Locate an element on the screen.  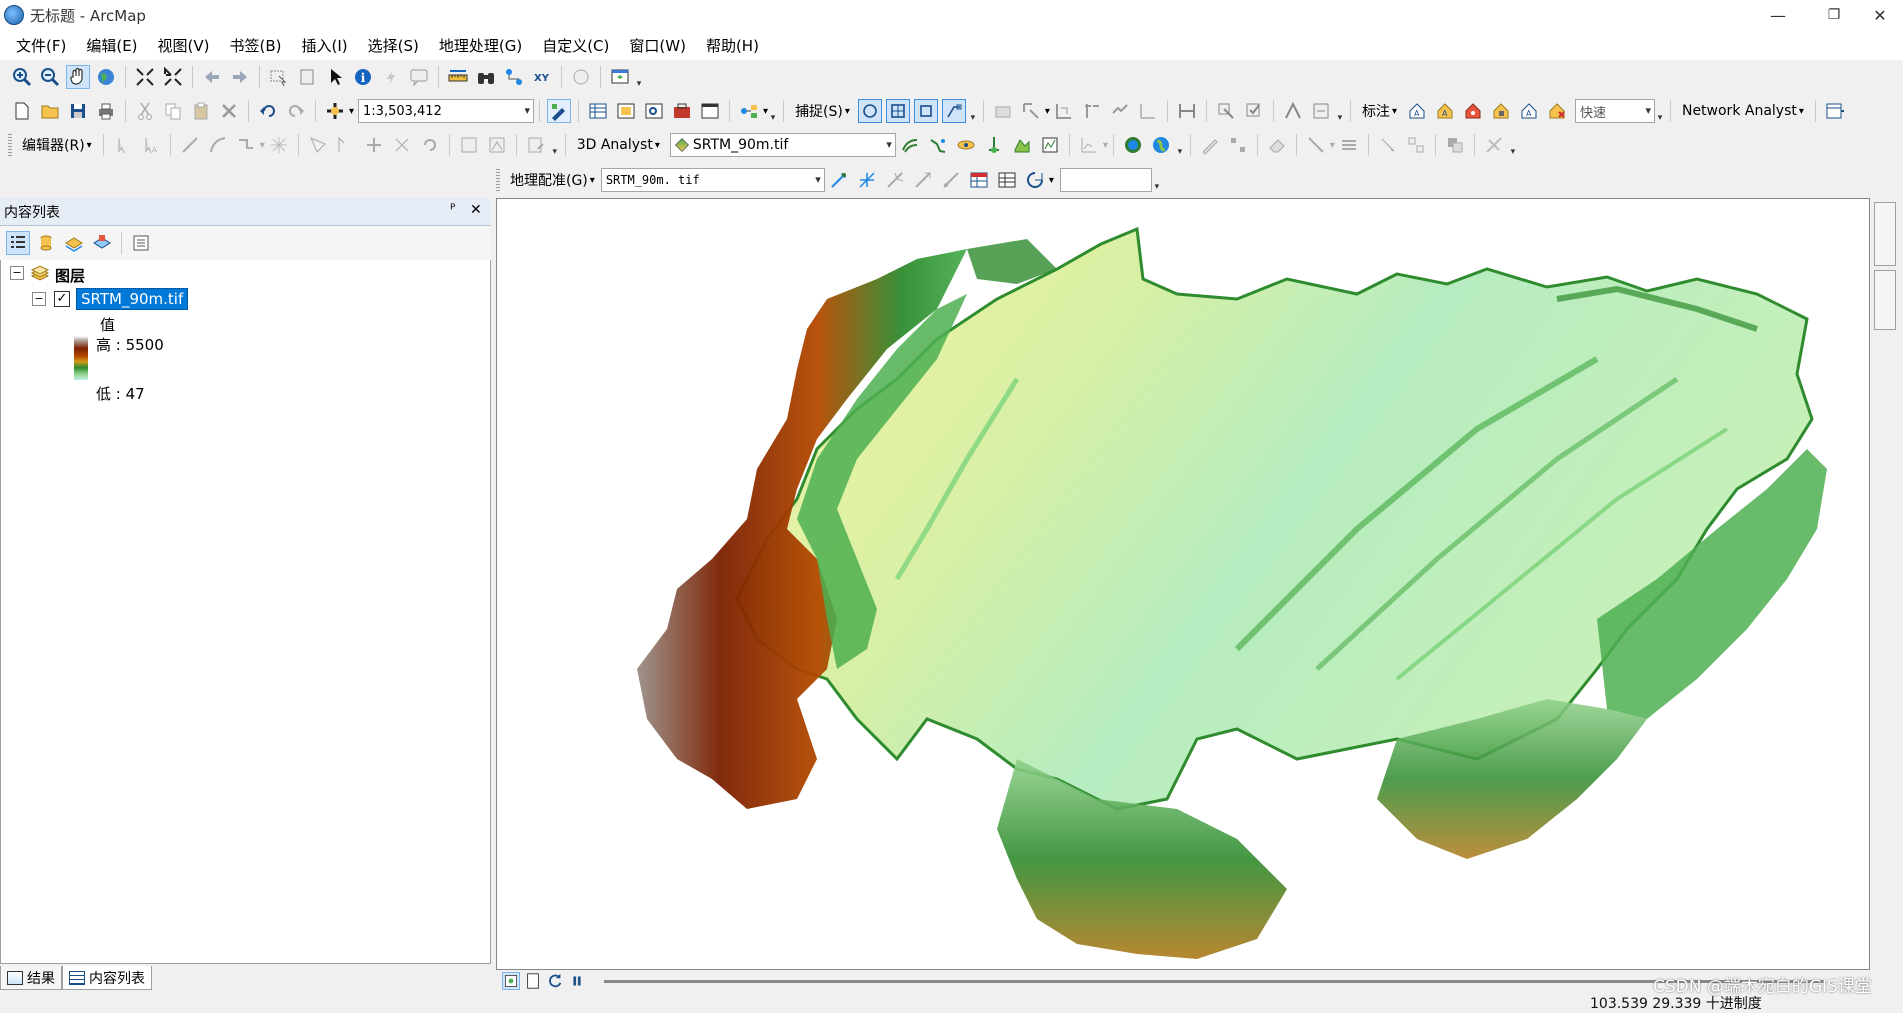
hyperlink-icon is located at coordinates (391, 77).